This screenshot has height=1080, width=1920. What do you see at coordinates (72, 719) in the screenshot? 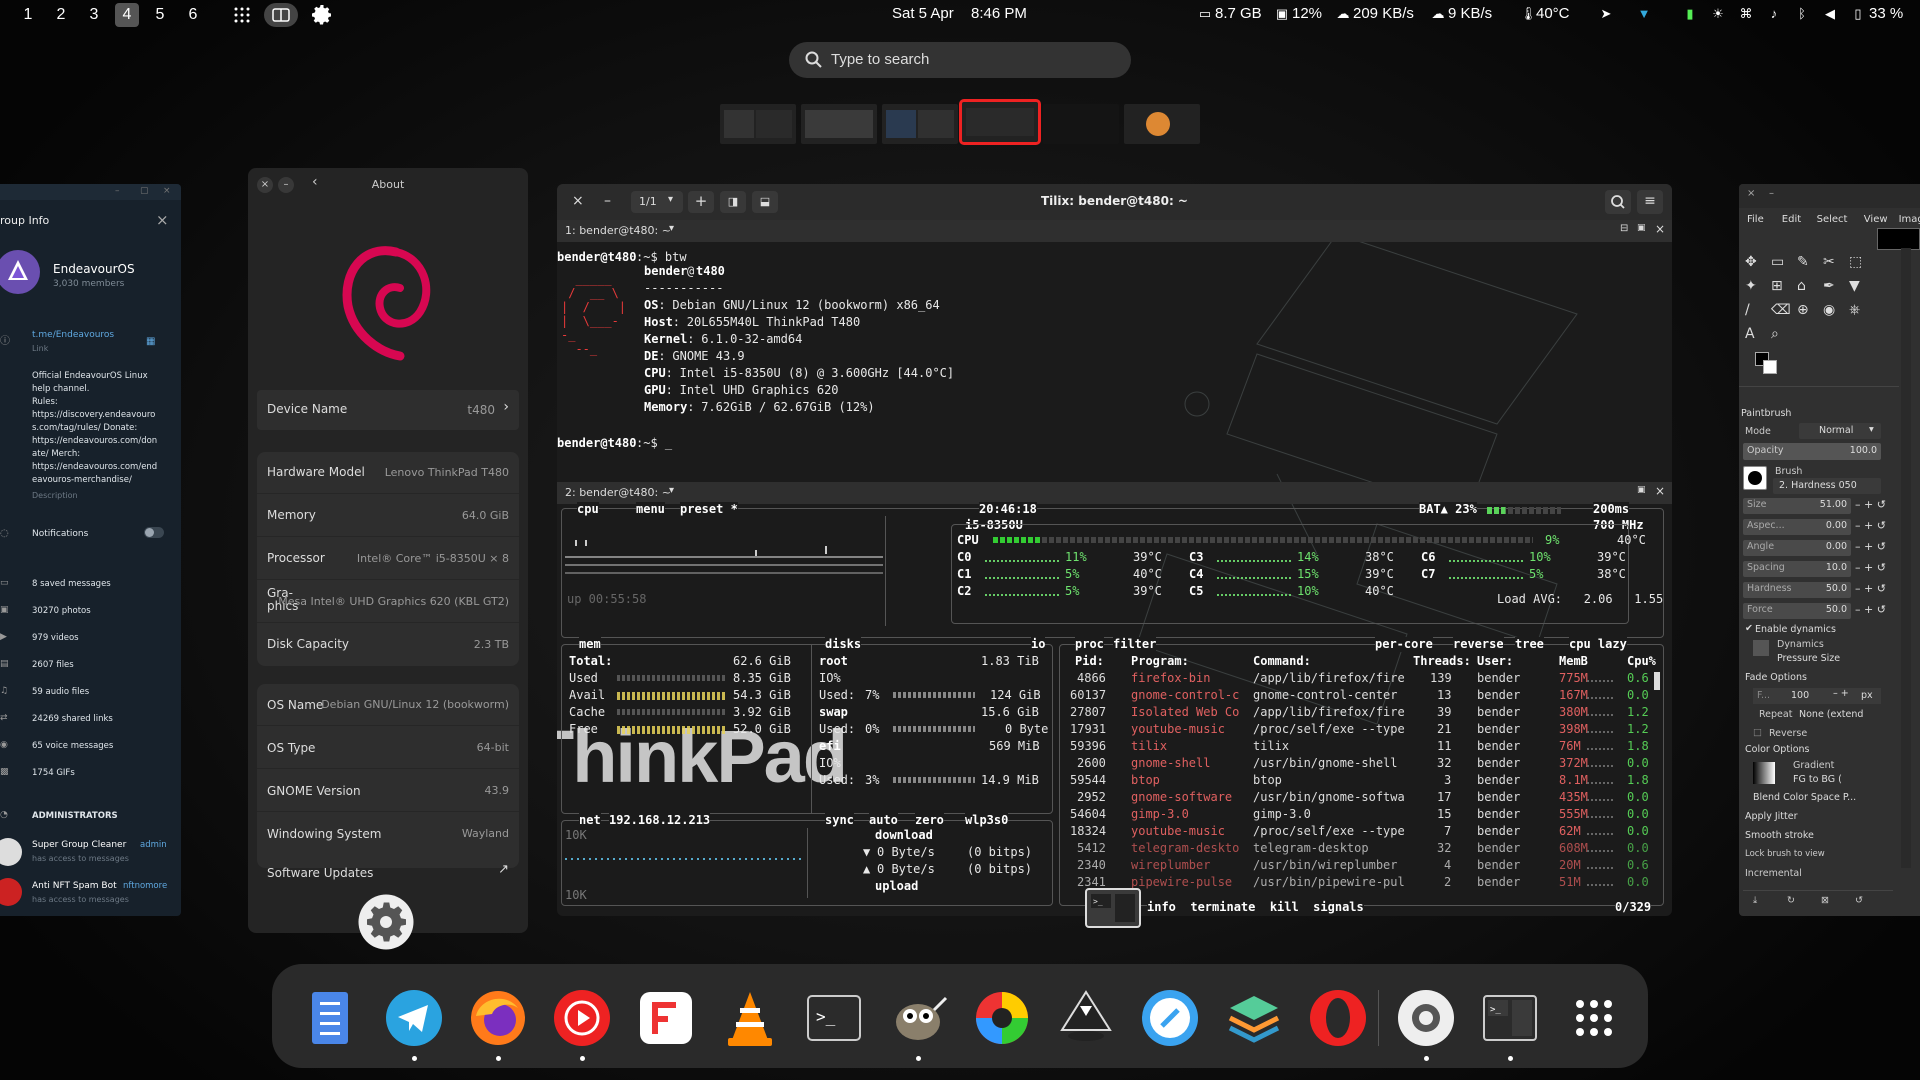
I see `stat-item: 24269 shared links` at bounding box center [72, 719].